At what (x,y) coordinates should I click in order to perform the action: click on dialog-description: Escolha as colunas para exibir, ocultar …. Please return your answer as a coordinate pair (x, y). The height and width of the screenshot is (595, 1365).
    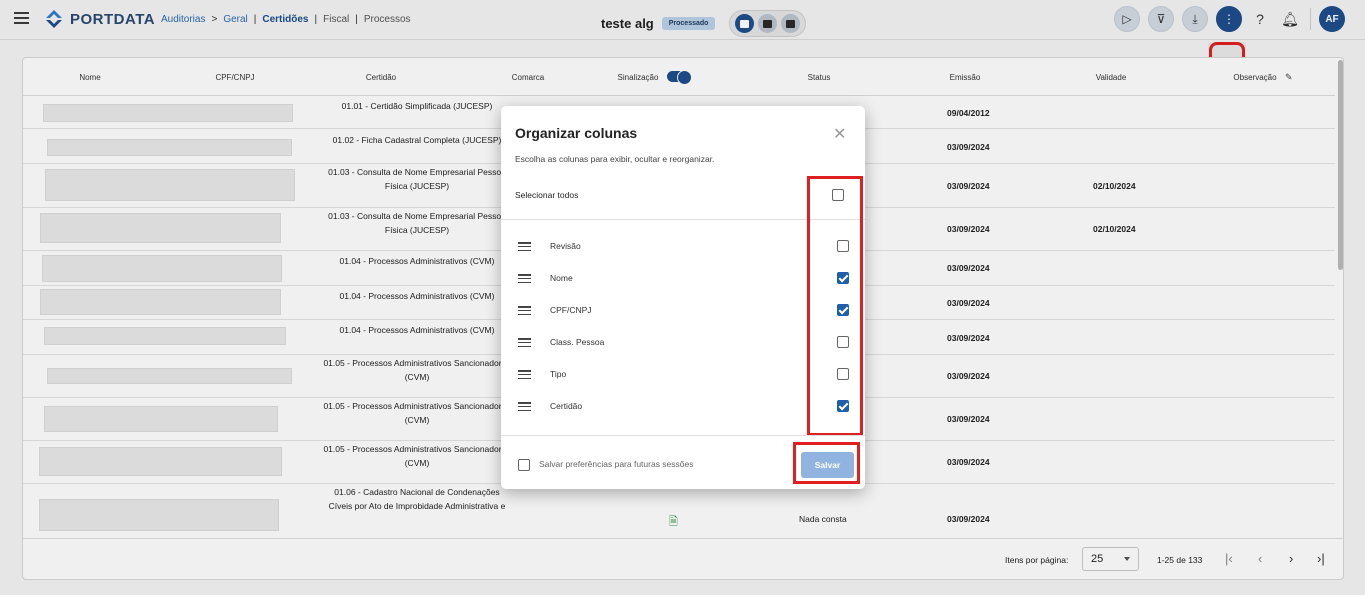
    Looking at the image, I should click on (615, 159).